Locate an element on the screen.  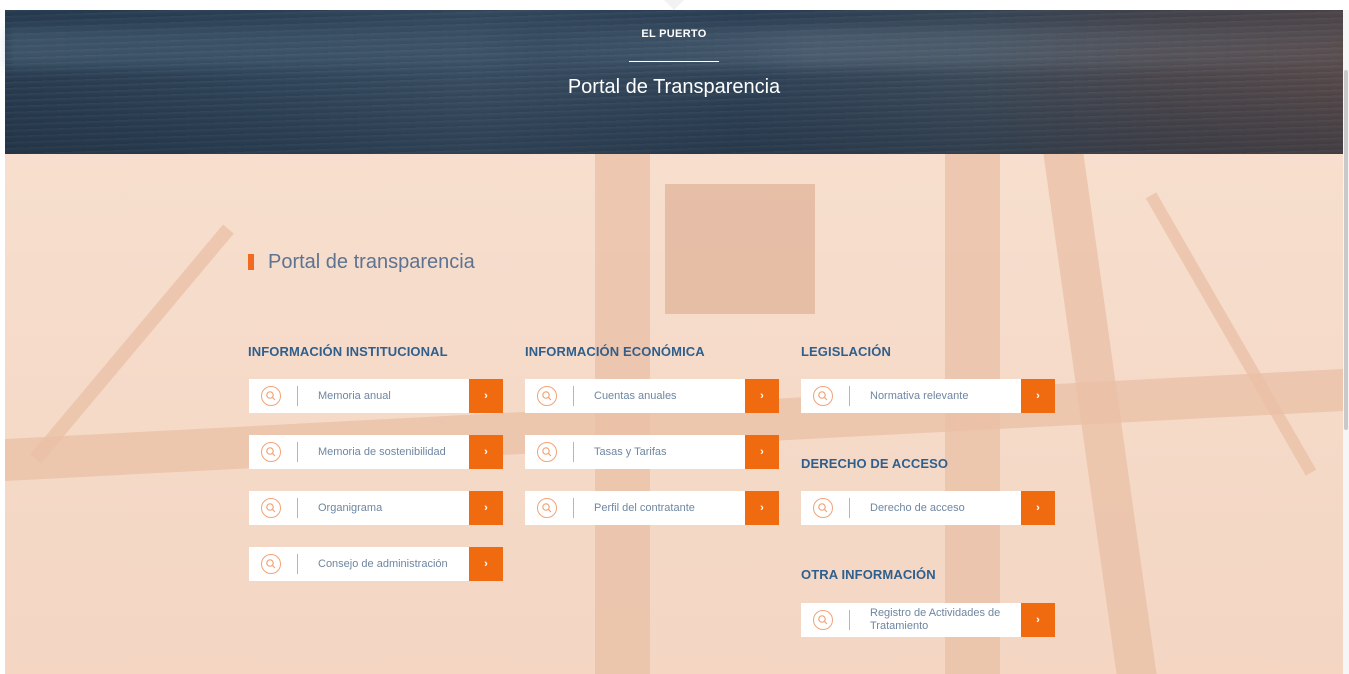
hero-divider is located at coordinates (674, 61).